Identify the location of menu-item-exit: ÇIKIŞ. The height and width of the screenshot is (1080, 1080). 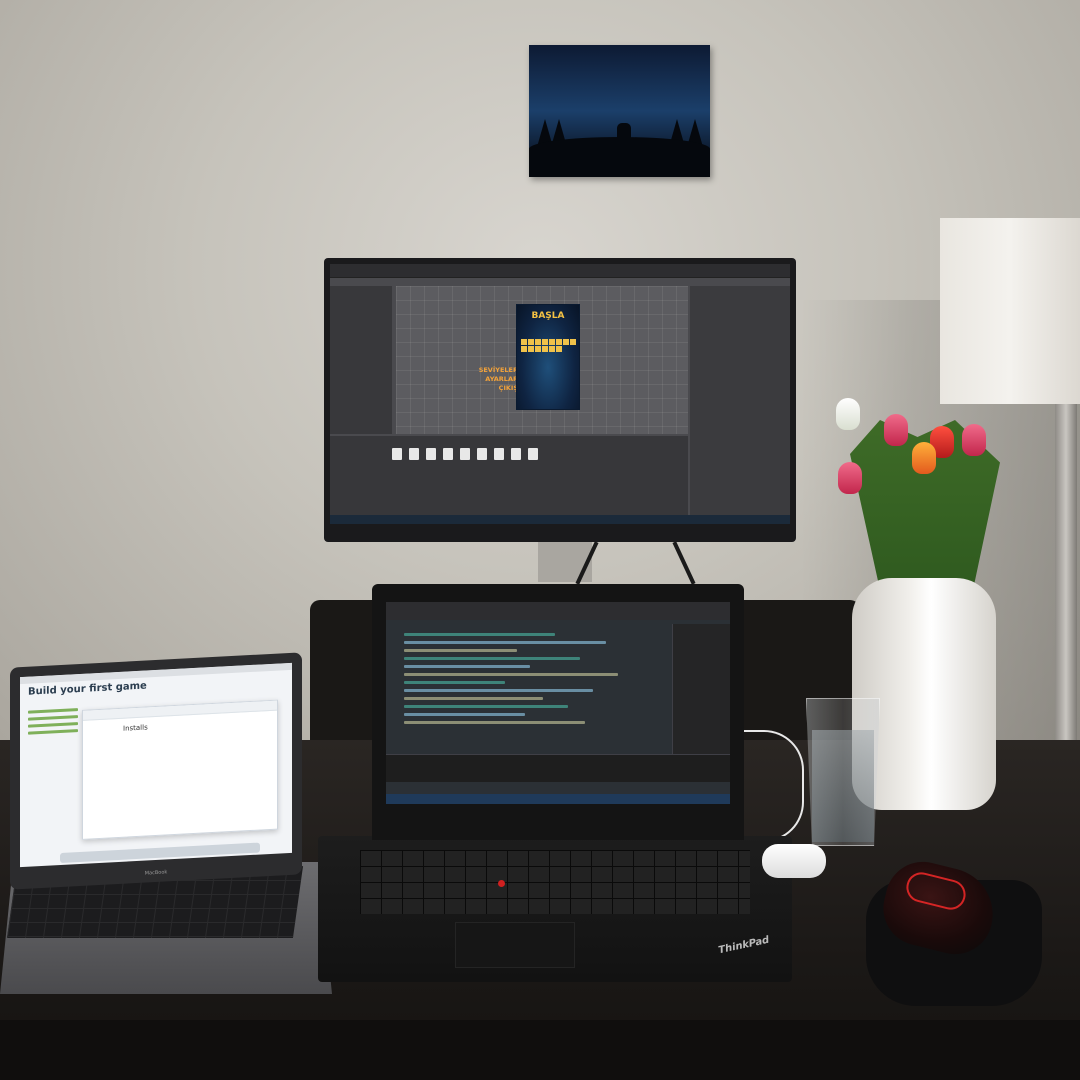
(508, 388).